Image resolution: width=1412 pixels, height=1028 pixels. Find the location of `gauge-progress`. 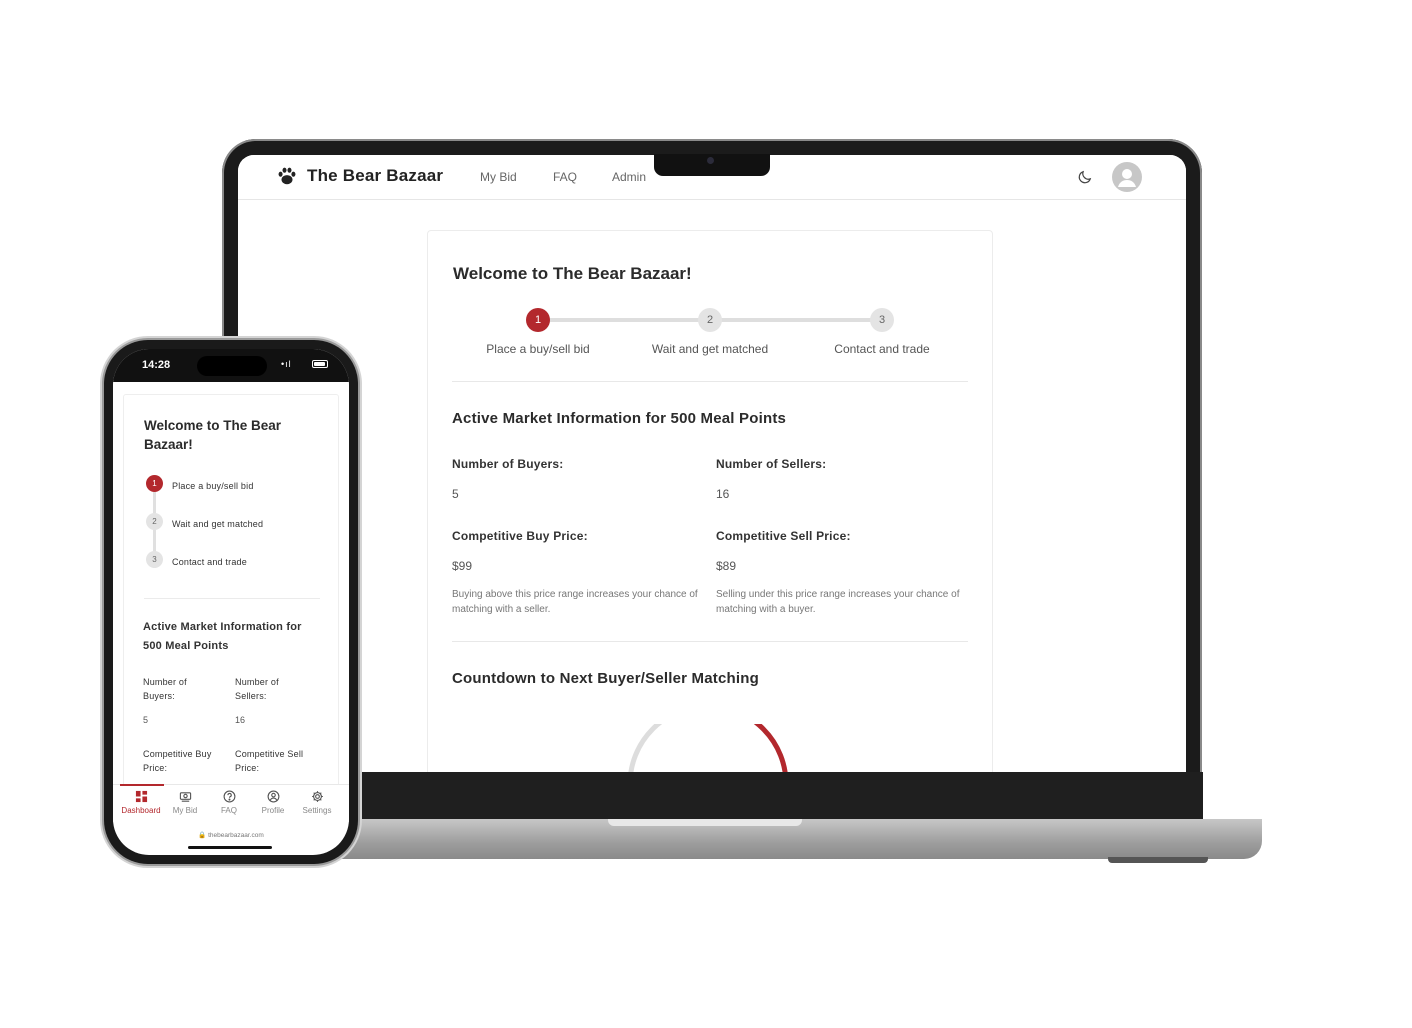

gauge-progress is located at coordinates (770, 748).